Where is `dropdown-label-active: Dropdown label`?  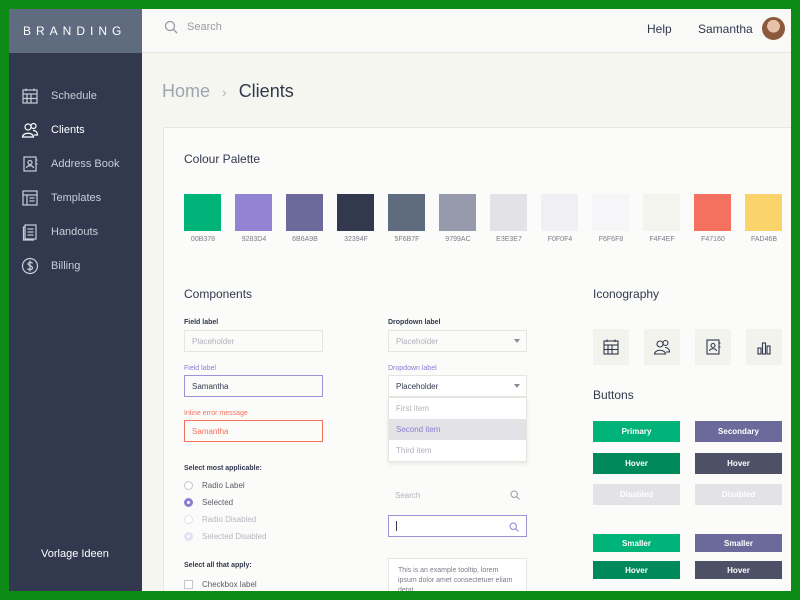 dropdown-label-active: Dropdown label is located at coordinates (412, 368).